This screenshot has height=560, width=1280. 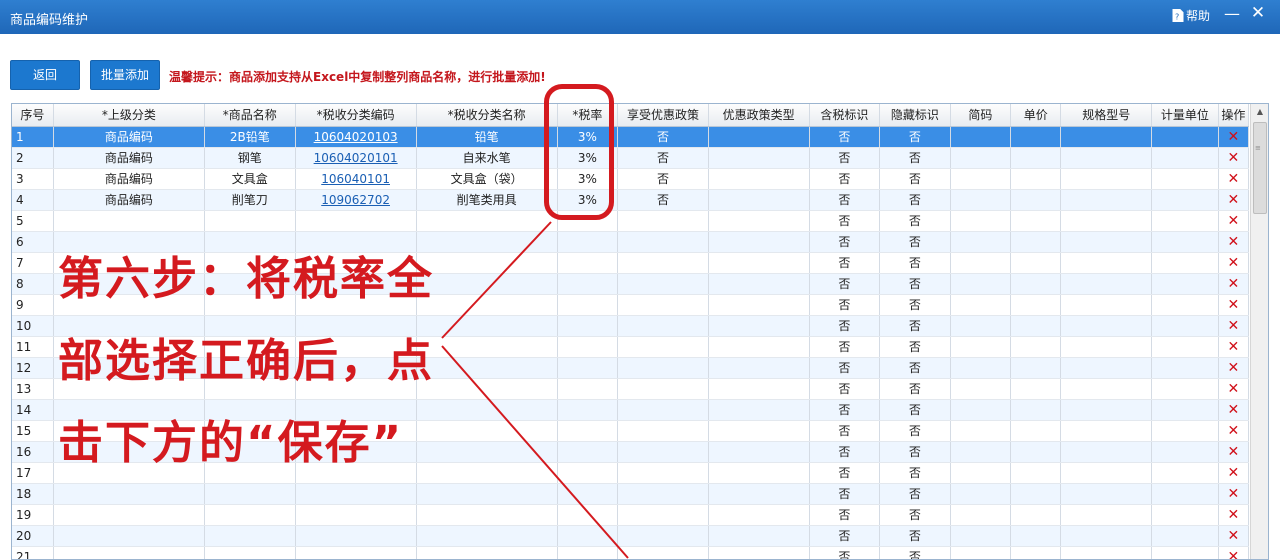 What do you see at coordinates (487, 115) in the screenshot?
I see `column-header: *税收分类名称` at bounding box center [487, 115].